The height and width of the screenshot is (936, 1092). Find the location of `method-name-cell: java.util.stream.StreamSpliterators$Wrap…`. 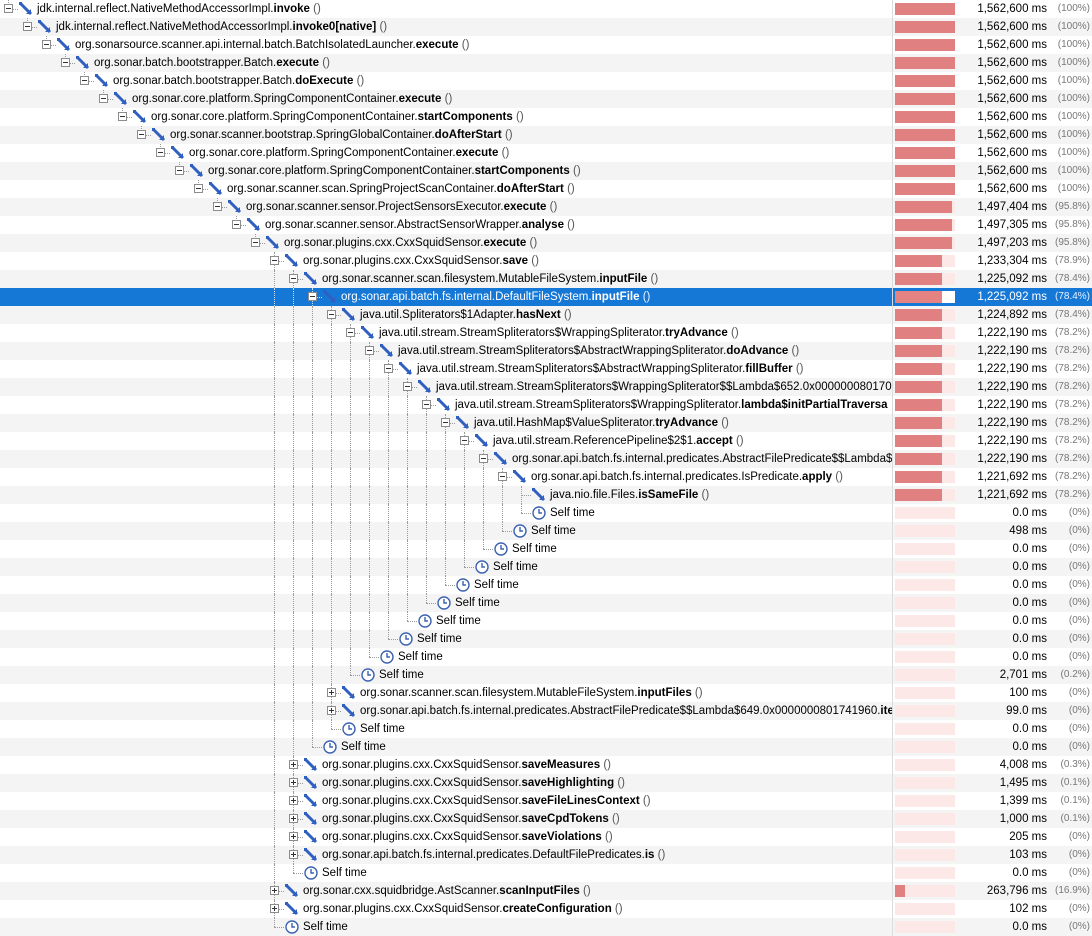

method-name-cell: java.util.stream.StreamSpliterators$Wrap… is located at coordinates (446, 333).